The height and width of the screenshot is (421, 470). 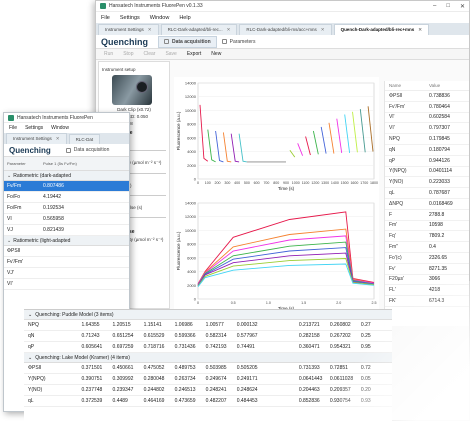 What do you see at coordinates (227, 183) in the screenshot?
I see `x-tick-label: 300` at bounding box center [227, 183].